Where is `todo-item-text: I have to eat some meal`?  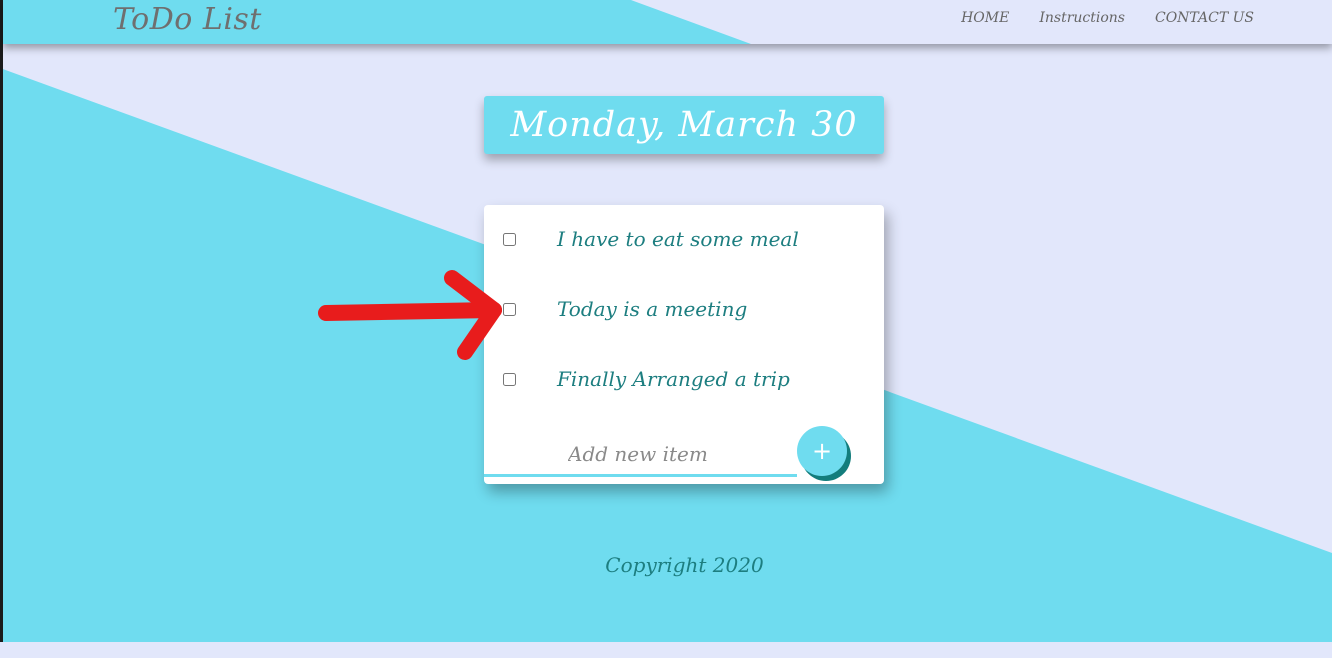
todo-item-text: I have to eat some meal is located at coordinates (678, 239).